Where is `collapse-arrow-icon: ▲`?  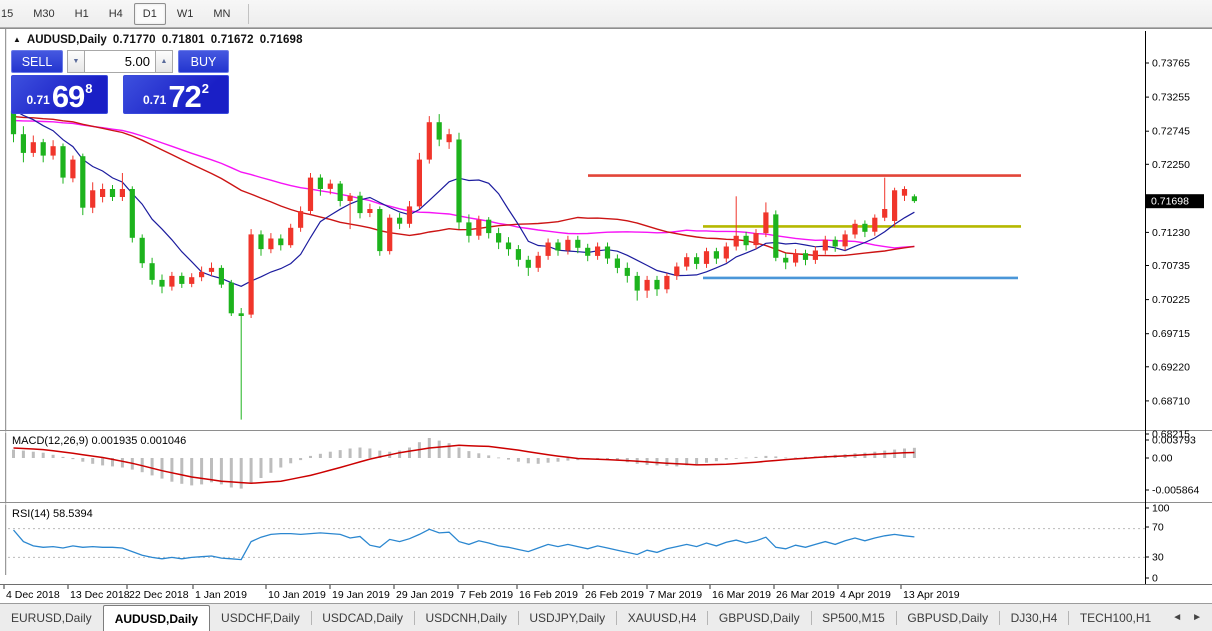
collapse-arrow-icon: ▲ is located at coordinates (17, 39).